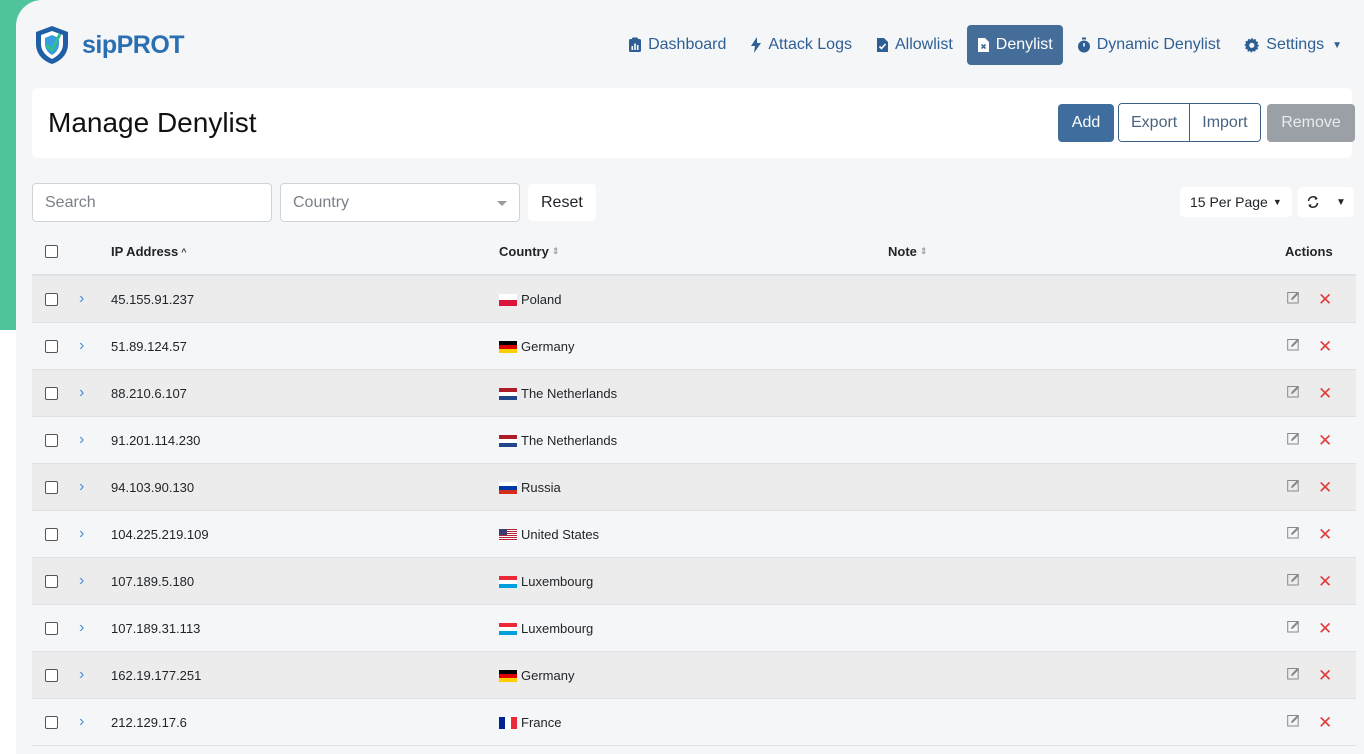  What do you see at coordinates (548, 675) in the screenshot?
I see `country-name: Germany` at bounding box center [548, 675].